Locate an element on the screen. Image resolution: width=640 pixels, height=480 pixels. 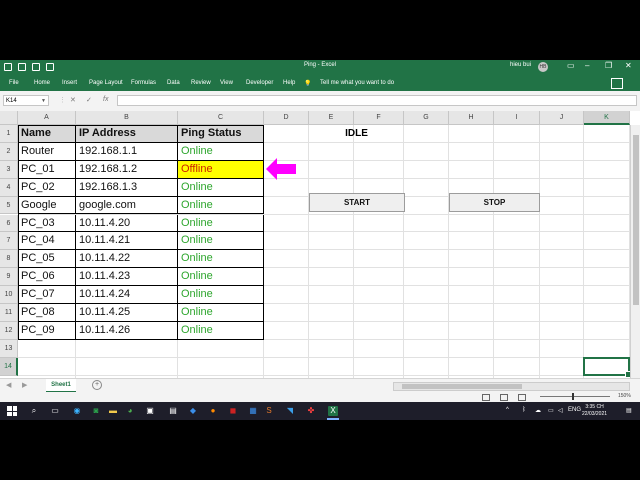
table-cell: PC_09 is located at coordinates (47, 330).